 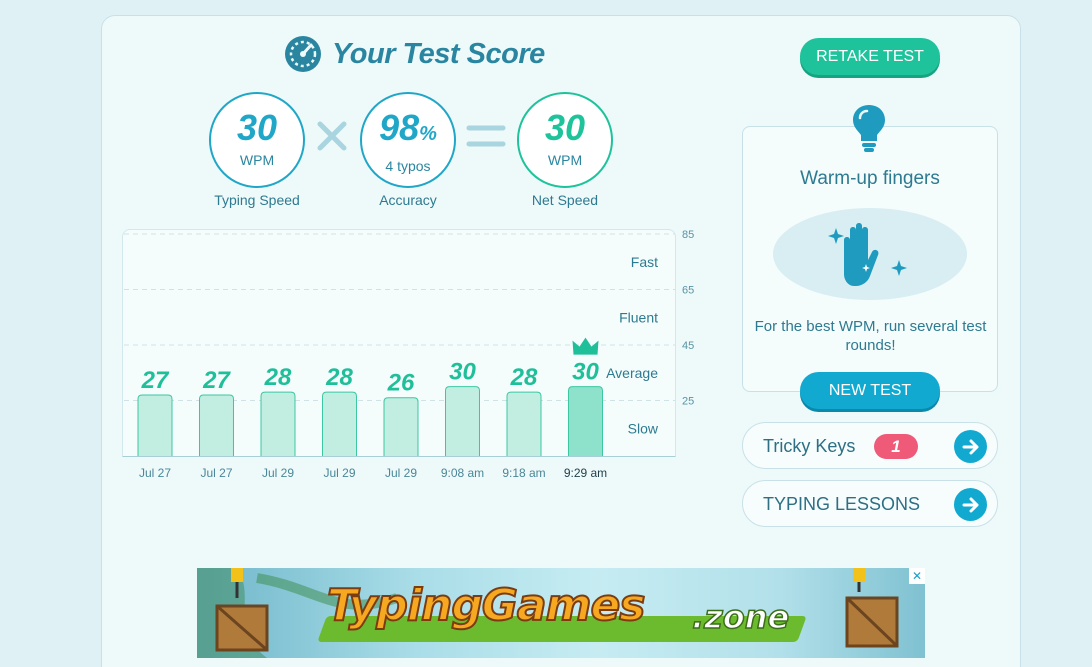 I want to click on accuracy-circle: 98% 4 typos, so click(x=408, y=140).